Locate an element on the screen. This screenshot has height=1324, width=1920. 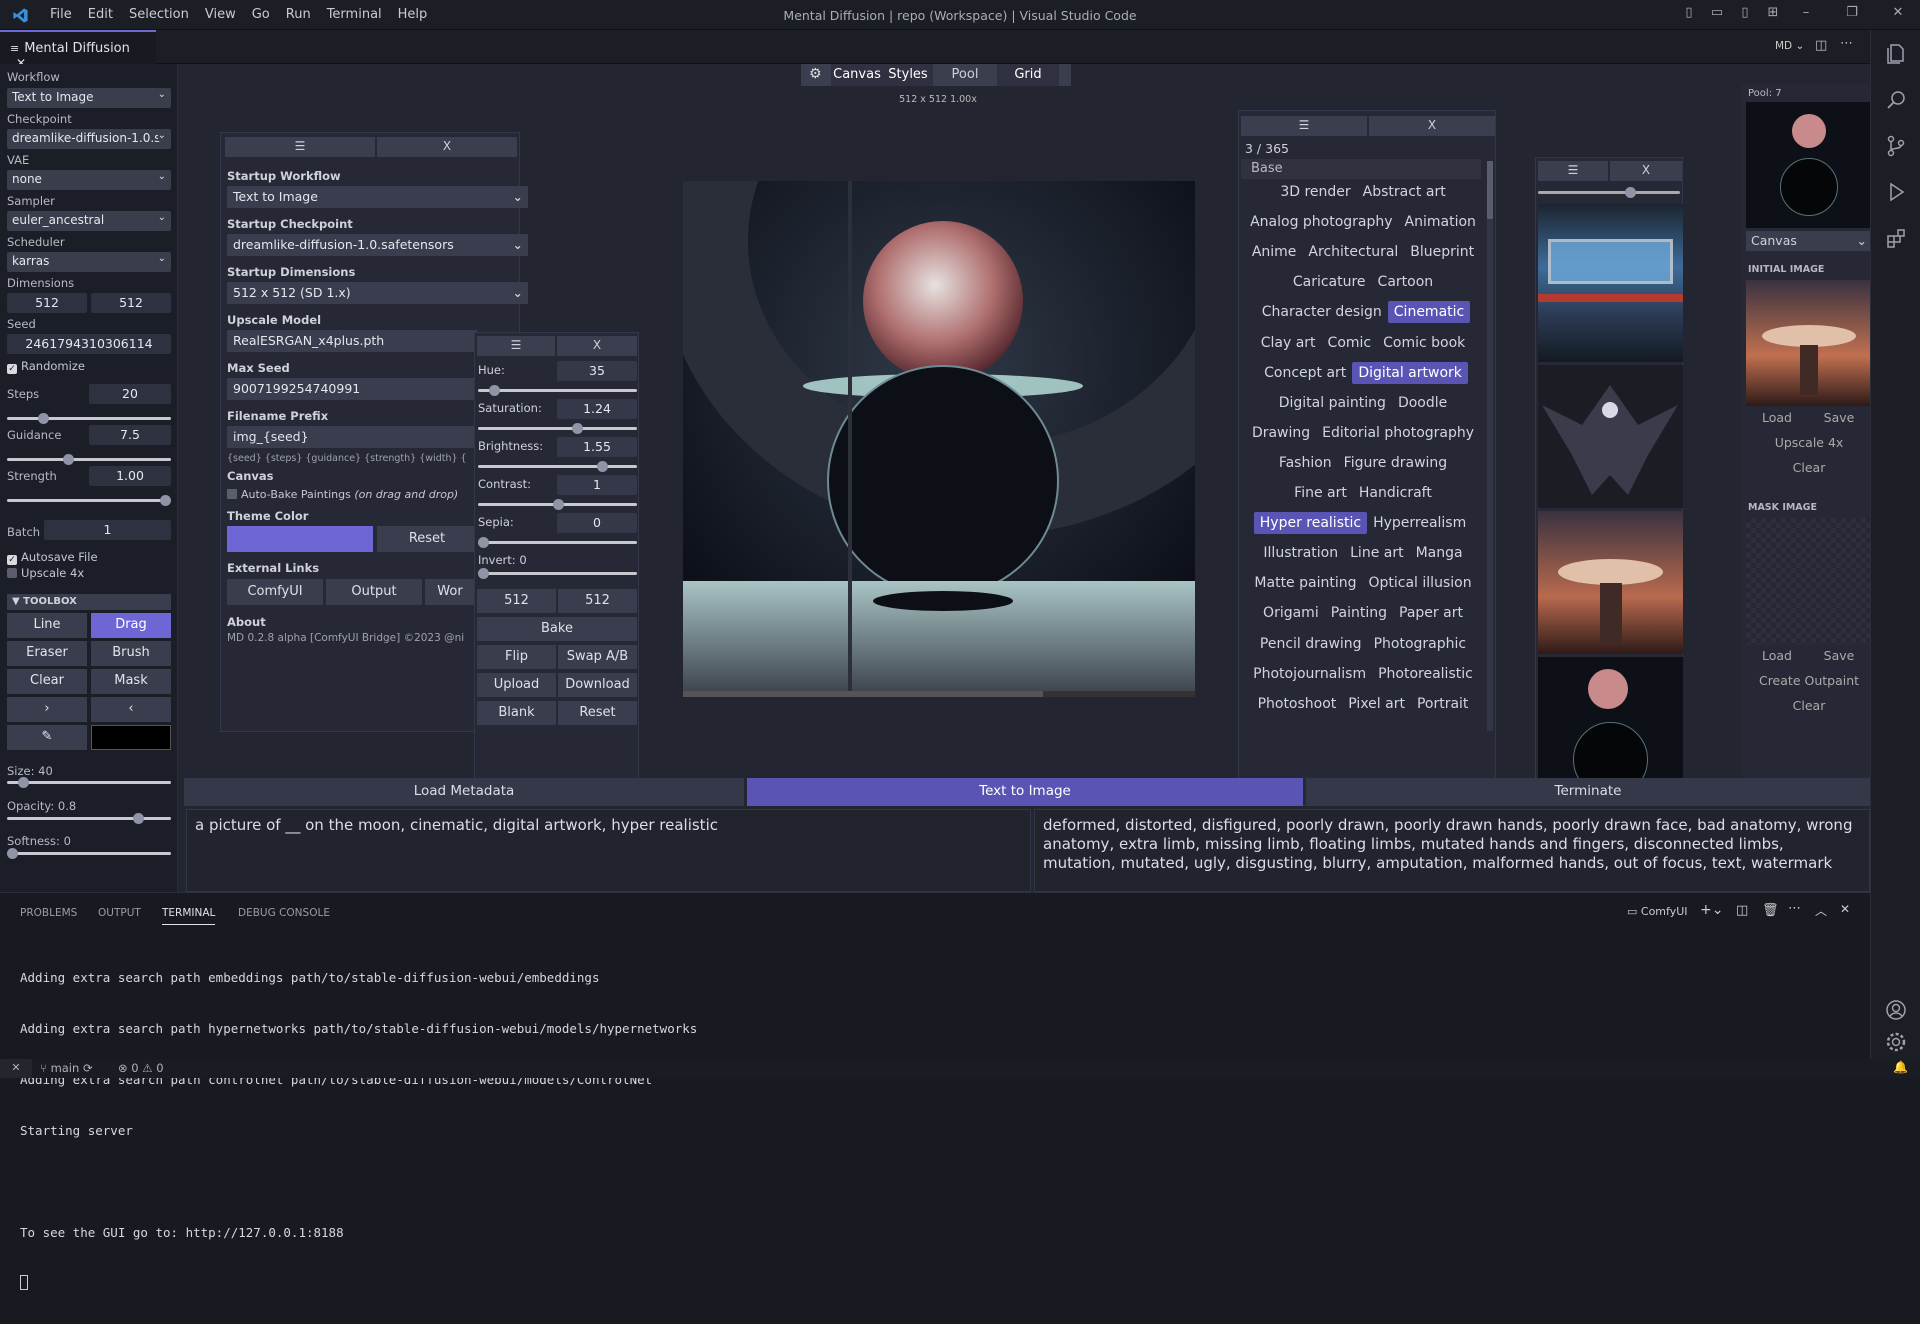
initial-clear-button: Clear is located at coordinates (1809, 470).